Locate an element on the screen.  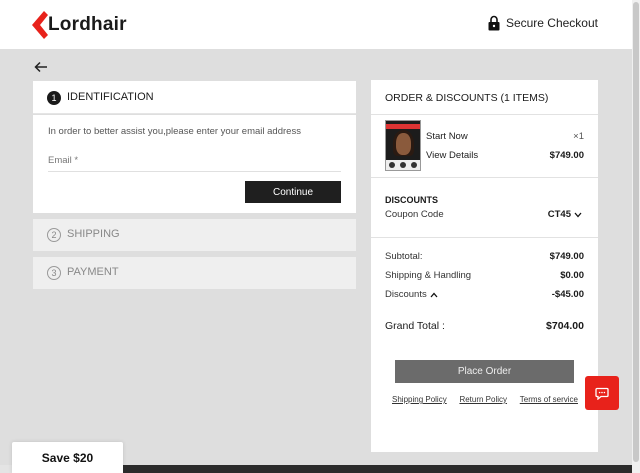
coupon-dropdown: CT45 is located at coordinates (565, 214).